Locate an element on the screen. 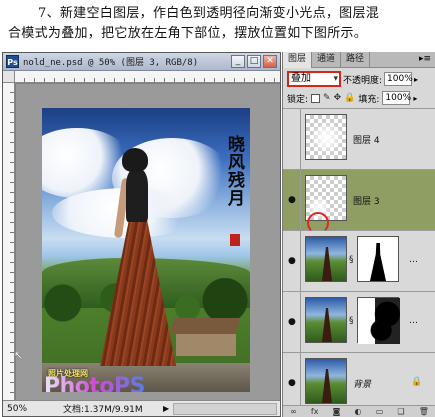  opacity-label: 不透明度: is located at coordinates (363, 80).